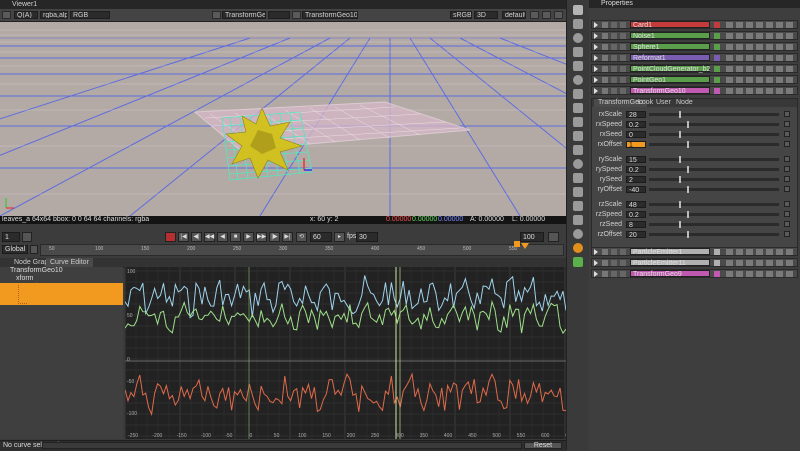 The image size is (800, 451). I want to click on param-value-field: 15, so click(636, 160).